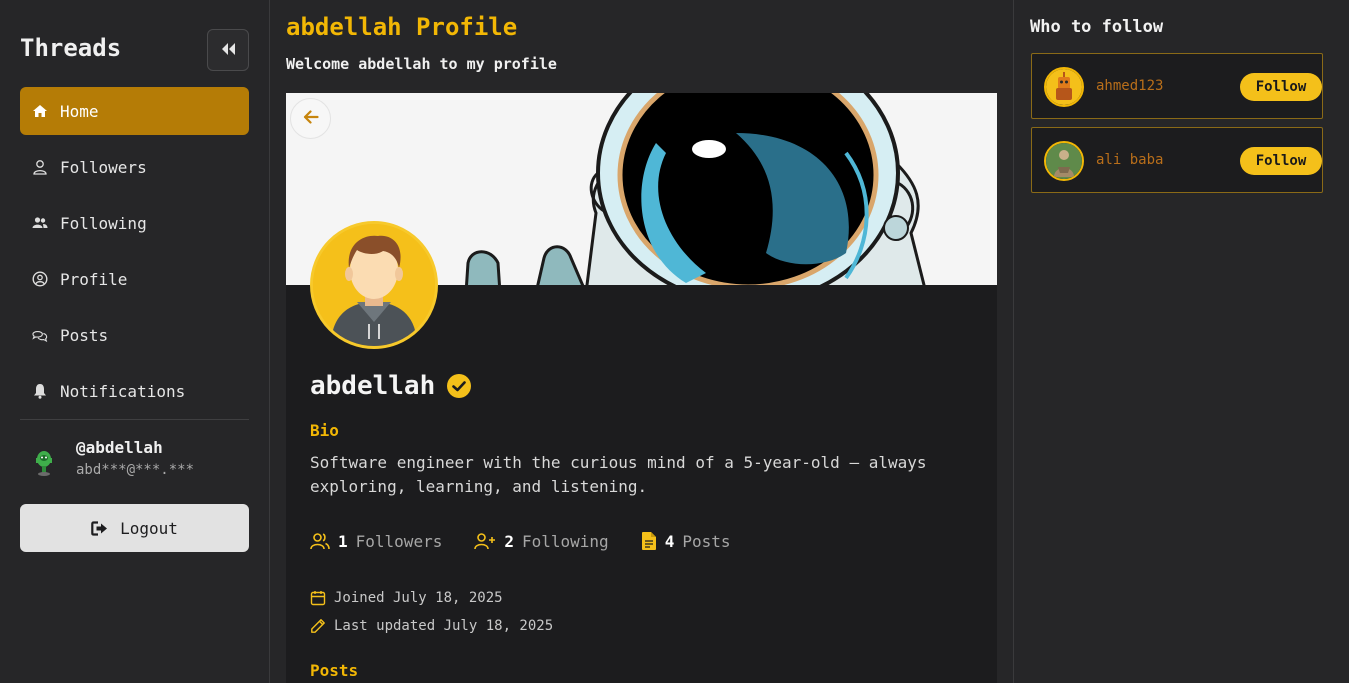 The image size is (1349, 683). I want to click on home-icon, so click(40, 111).